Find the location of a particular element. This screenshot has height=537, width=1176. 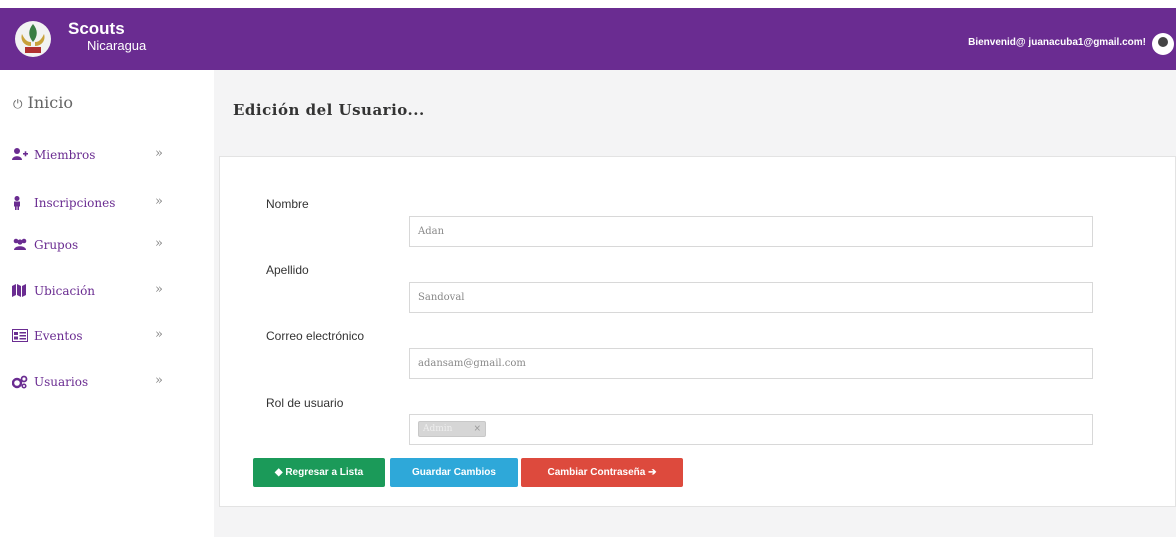

sidebar-item-grupos: Grupos » is located at coordinates (92, 246).